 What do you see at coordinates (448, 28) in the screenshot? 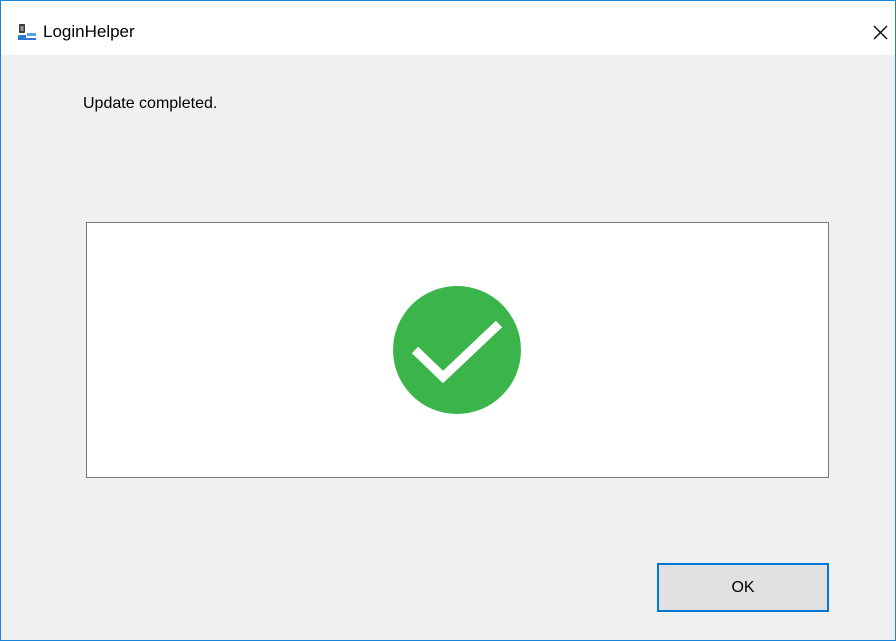
I see `title-bar: LoginHelper` at bounding box center [448, 28].